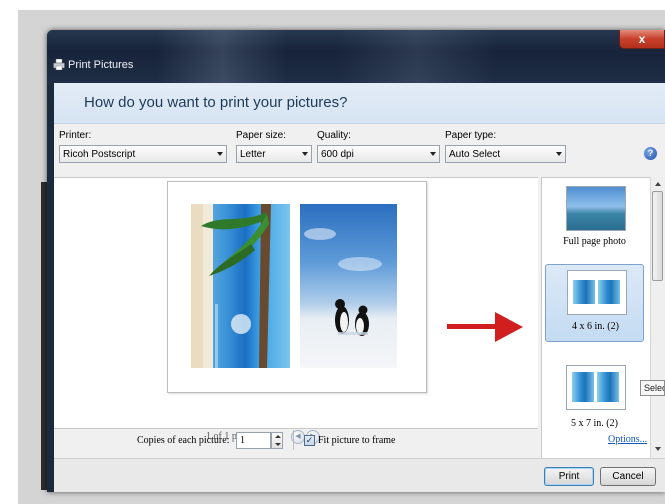  I want to click on beach-palm-image, so click(231, 286).